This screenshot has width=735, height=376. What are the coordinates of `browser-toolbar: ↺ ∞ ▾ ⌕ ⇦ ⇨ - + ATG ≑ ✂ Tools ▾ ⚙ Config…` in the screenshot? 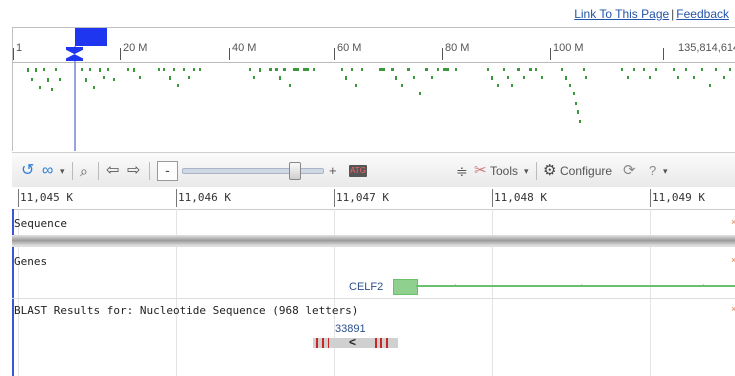 It's located at (373, 170).